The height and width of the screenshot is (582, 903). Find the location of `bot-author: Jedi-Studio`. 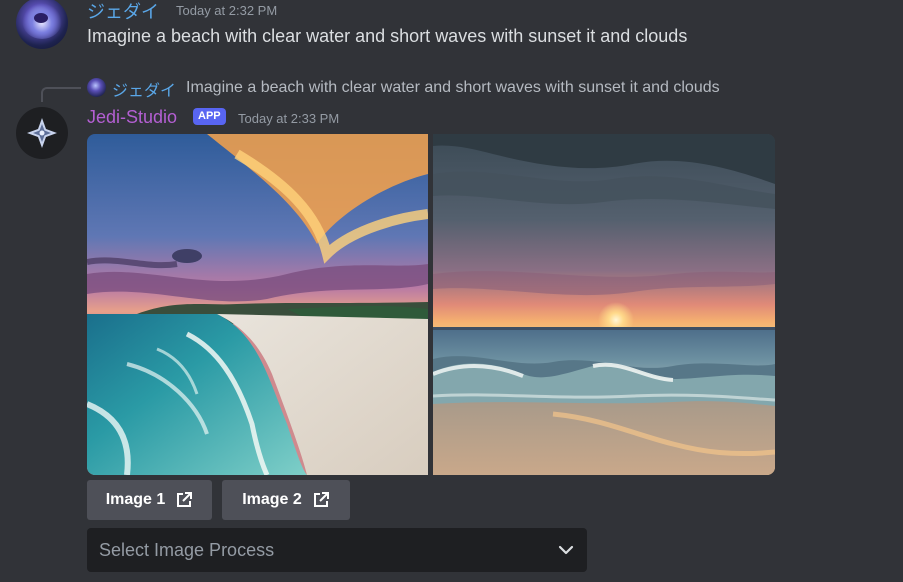

bot-author: Jedi-Studio is located at coordinates (132, 117).